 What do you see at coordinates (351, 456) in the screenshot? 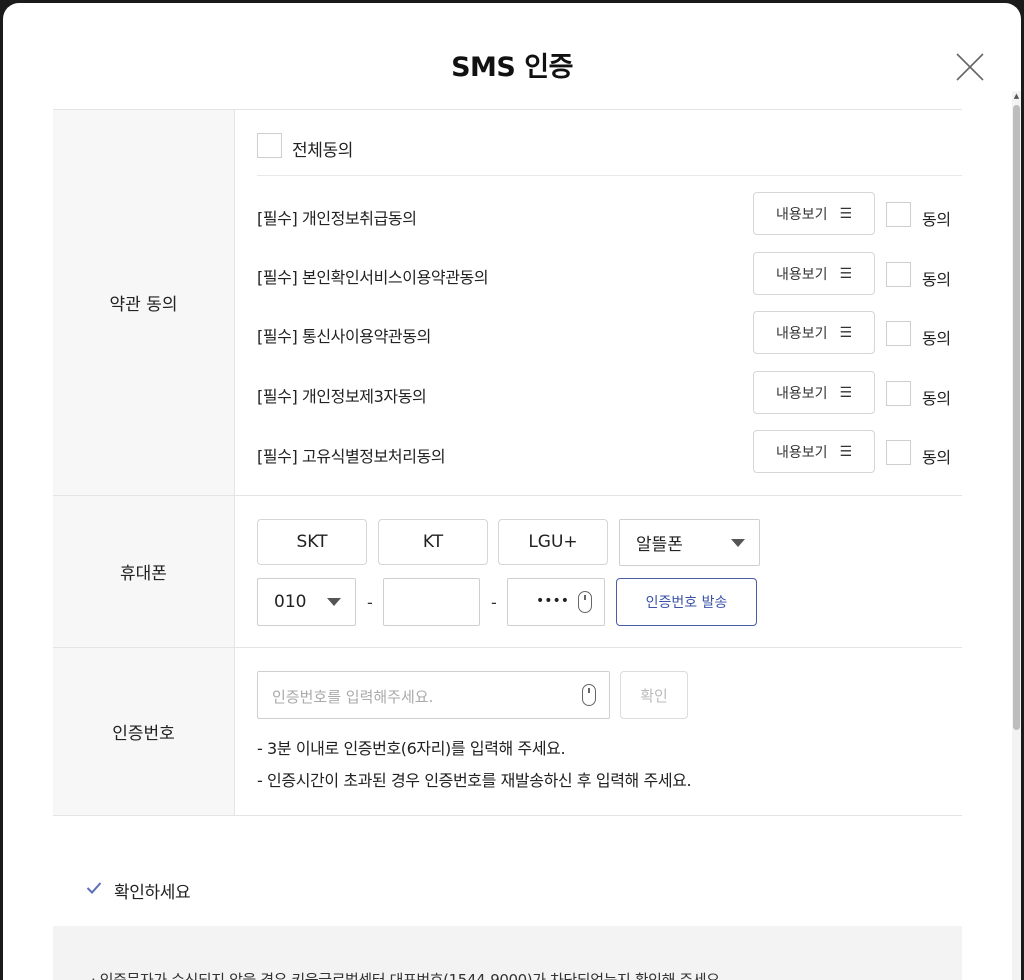
I see `term-label: [필수] 고유식별정보처리동의` at bounding box center [351, 456].